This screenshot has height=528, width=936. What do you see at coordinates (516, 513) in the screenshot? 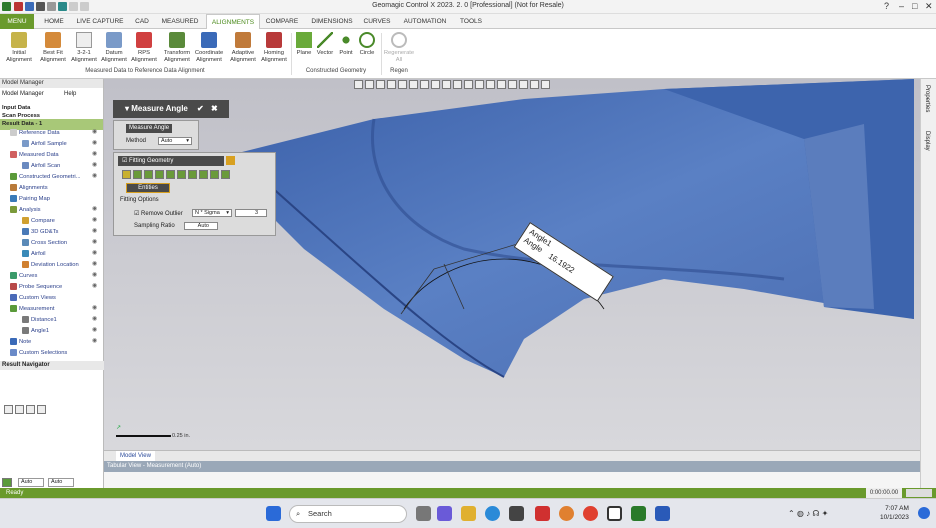
I see `store-icon` at bounding box center [516, 513].